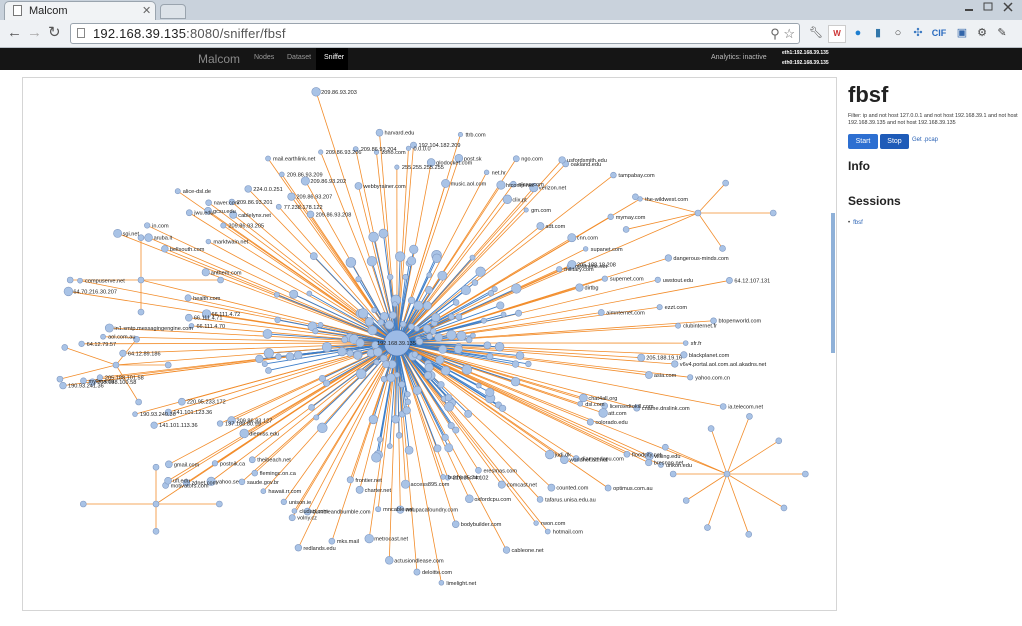 This screenshot has width=1022, height=626. I want to click on search-icon: ⚲, so click(775, 33).